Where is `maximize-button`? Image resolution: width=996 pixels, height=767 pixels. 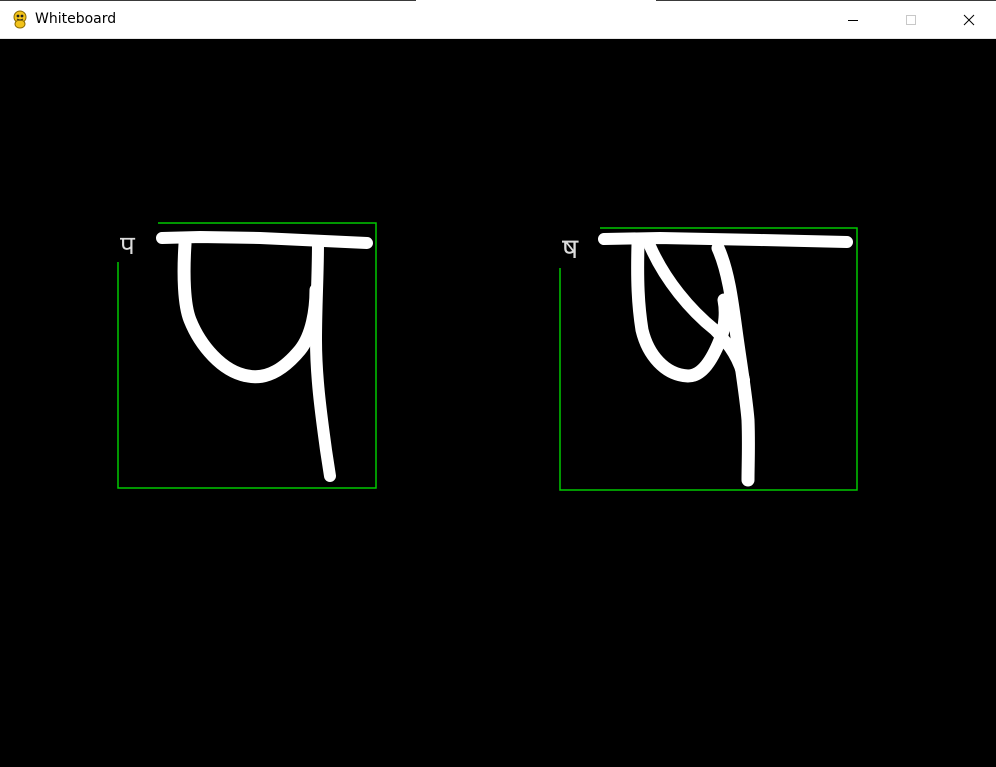 maximize-button is located at coordinates (911, 19).